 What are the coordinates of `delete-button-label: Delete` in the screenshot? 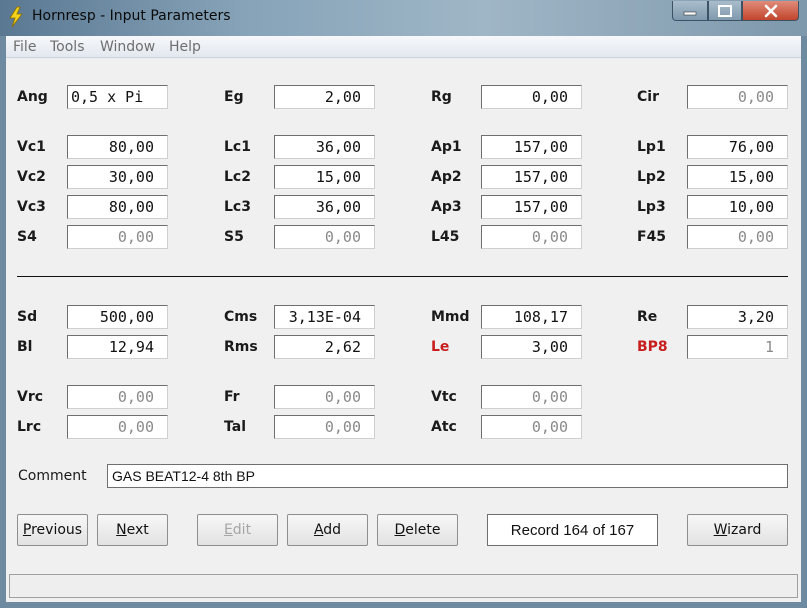 It's located at (417, 530).